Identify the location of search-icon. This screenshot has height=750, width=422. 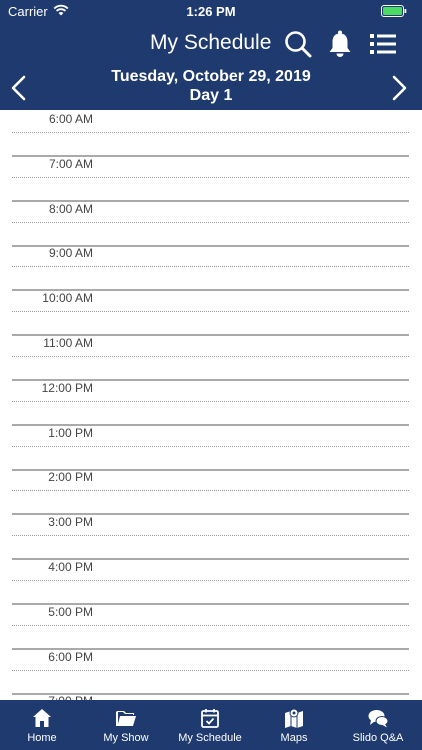
(298, 44).